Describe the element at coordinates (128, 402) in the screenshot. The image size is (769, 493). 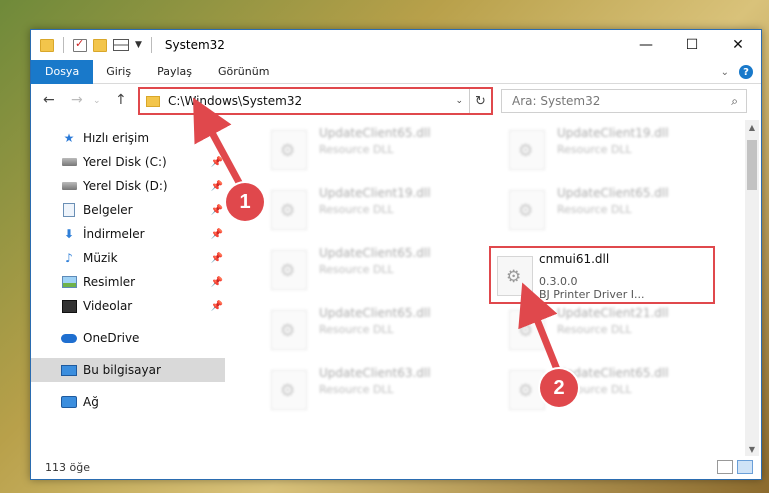
I see `sidebar-item-network: Ağ` at that location.